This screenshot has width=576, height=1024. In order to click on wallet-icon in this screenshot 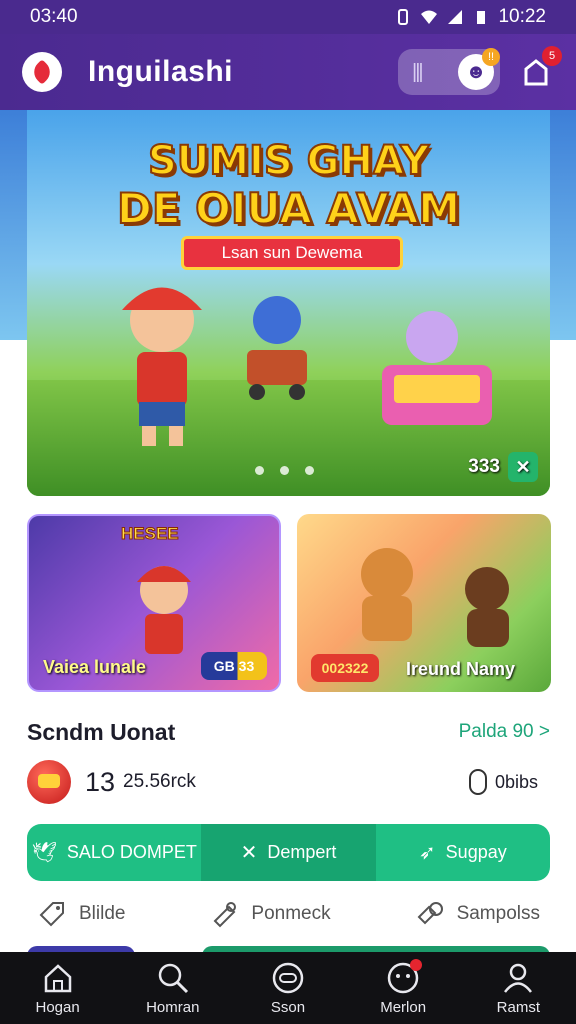, I will do `click(49, 782)`.